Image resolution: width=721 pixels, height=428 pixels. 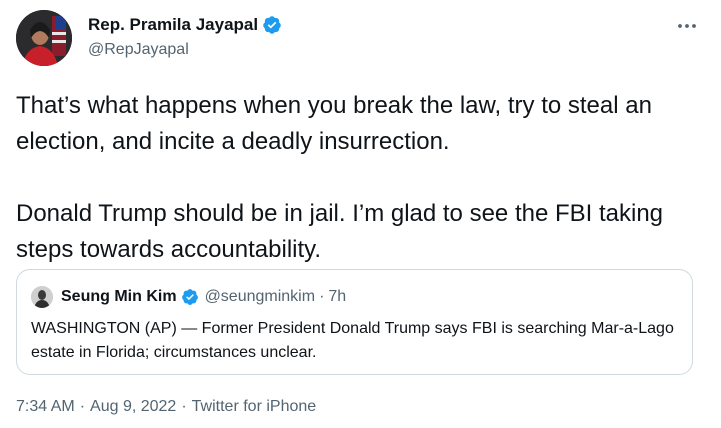 What do you see at coordinates (42, 297) in the screenshot?
I see `quoted-author-avatar` at bounding box center [42, 297].